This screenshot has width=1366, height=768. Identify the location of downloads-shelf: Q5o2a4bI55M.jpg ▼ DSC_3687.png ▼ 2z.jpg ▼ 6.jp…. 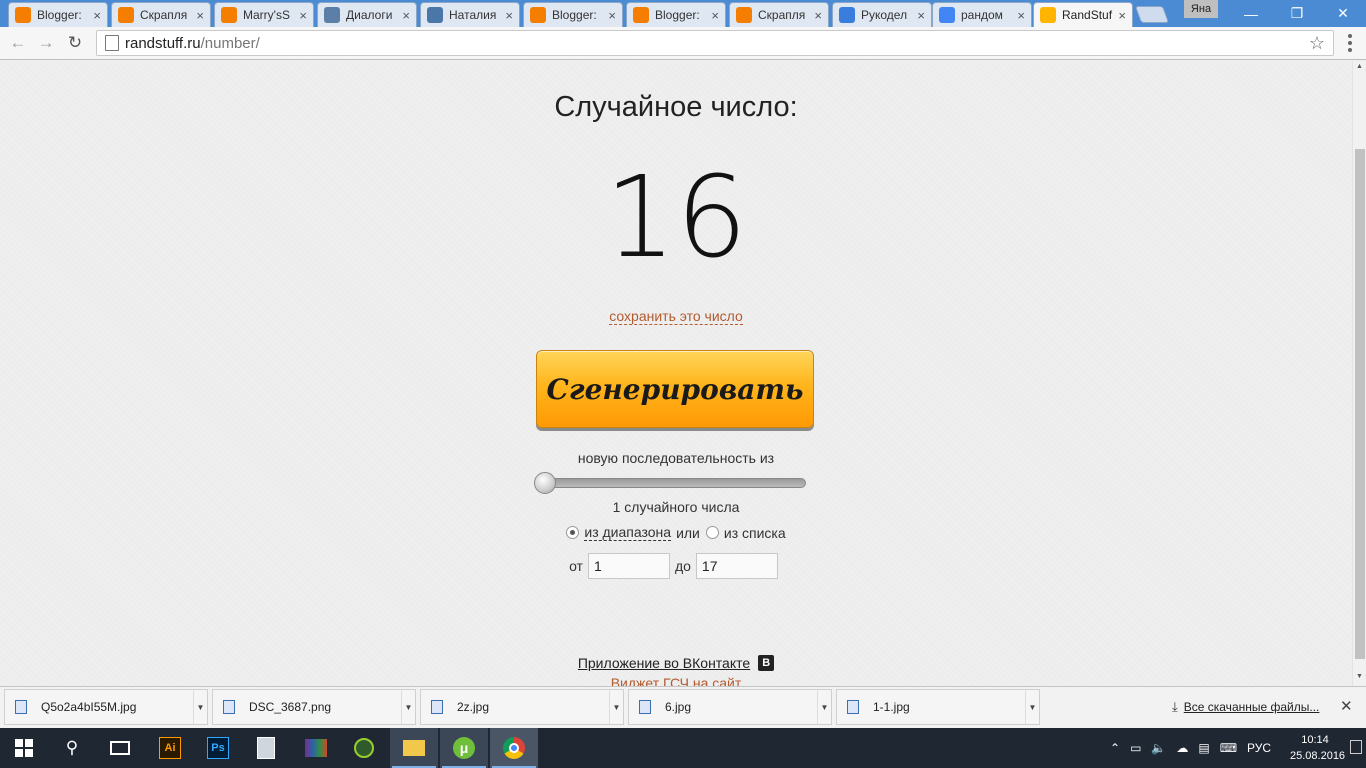
(683, 707).